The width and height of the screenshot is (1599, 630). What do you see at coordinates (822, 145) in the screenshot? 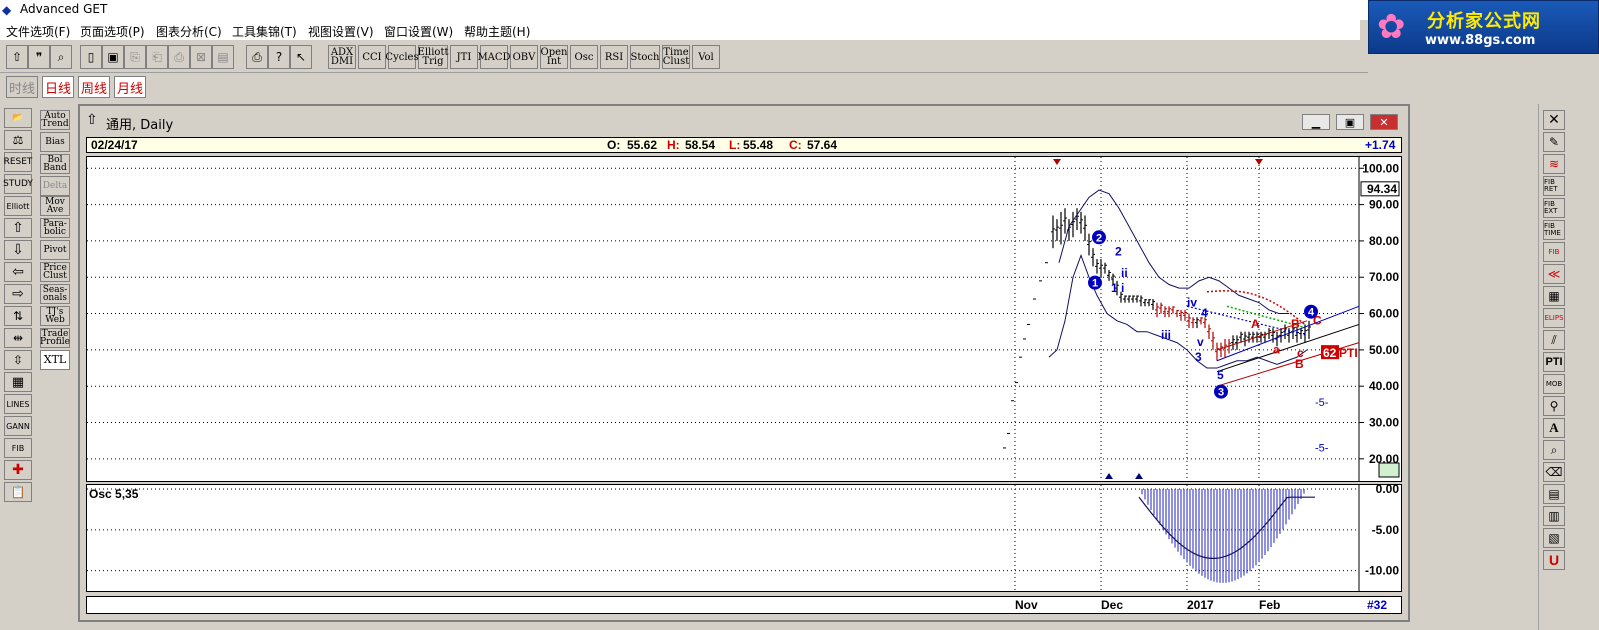
I see `info-close: 57.64` at bounding box center [822, 145].